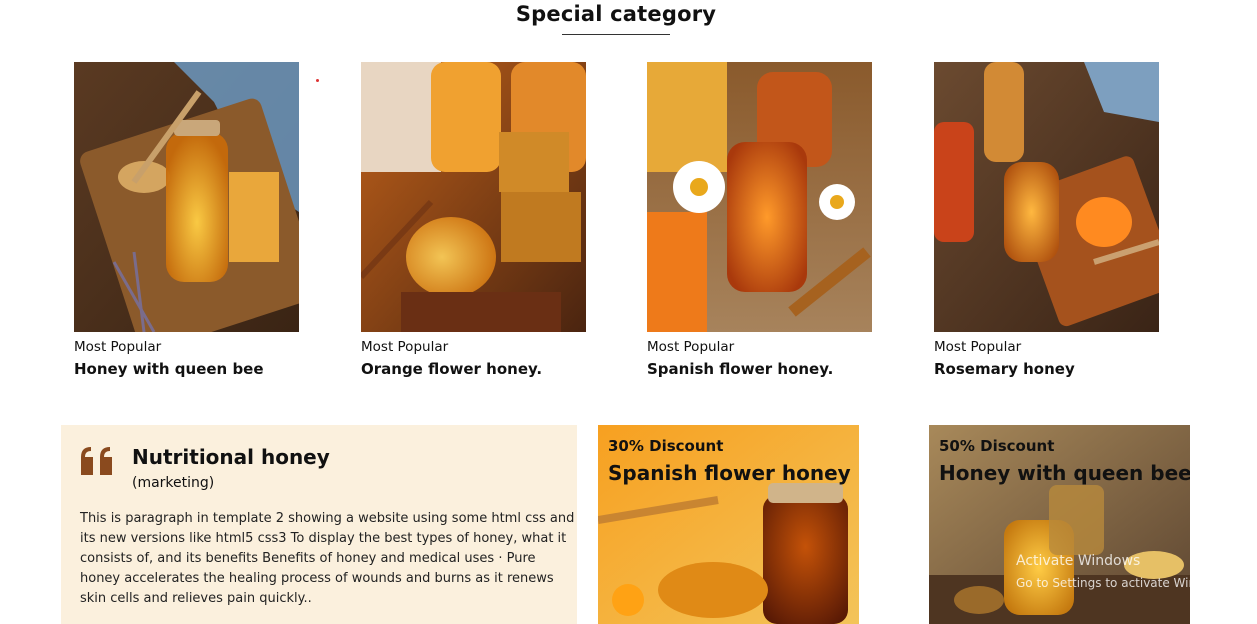 The height and width of the screenshot is (624, 1257). I want to click on promo-banner: 30% Discount Spanish flower honey, so click(728, 524).